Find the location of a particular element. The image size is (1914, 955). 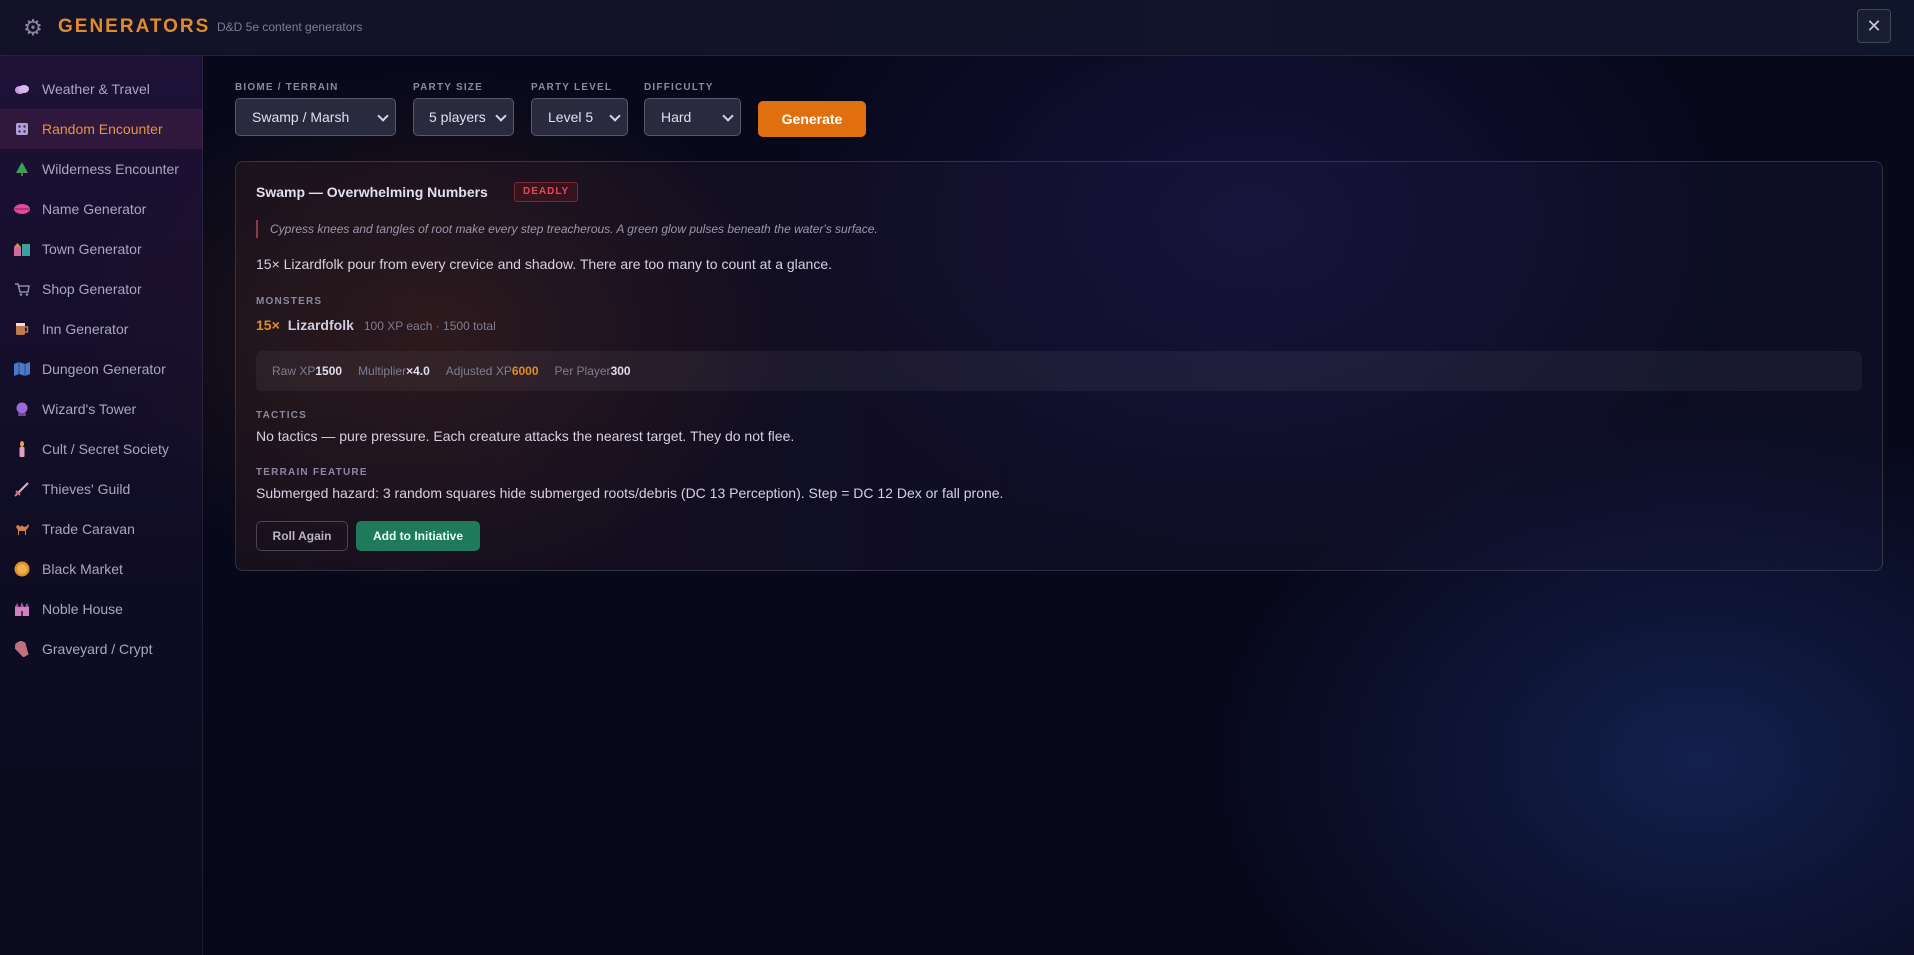

sidebar-item-label: Inn Generator is located at coordinates (85, 329).